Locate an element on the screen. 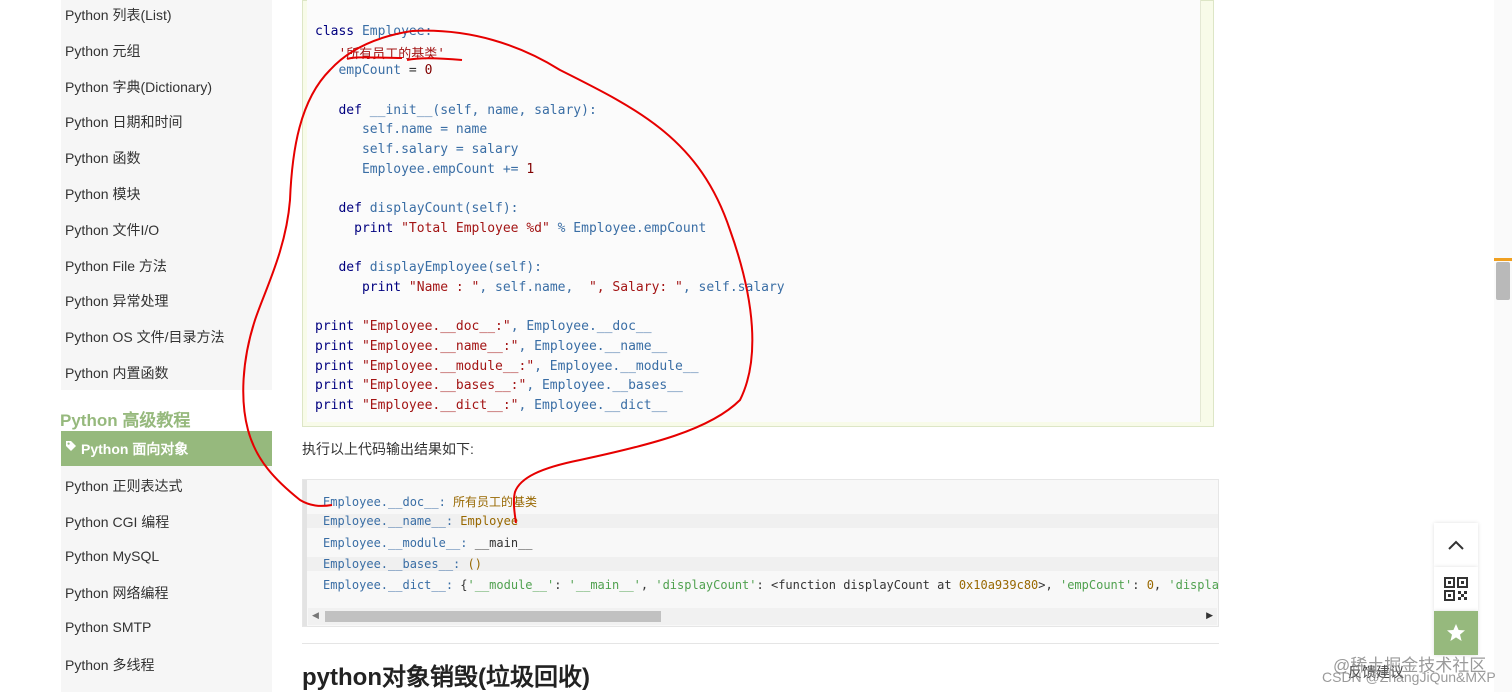 This screenshot has width=1512, height=692. sidebar-item-network: Python 网络编程 is located at coordinates (116, 593).